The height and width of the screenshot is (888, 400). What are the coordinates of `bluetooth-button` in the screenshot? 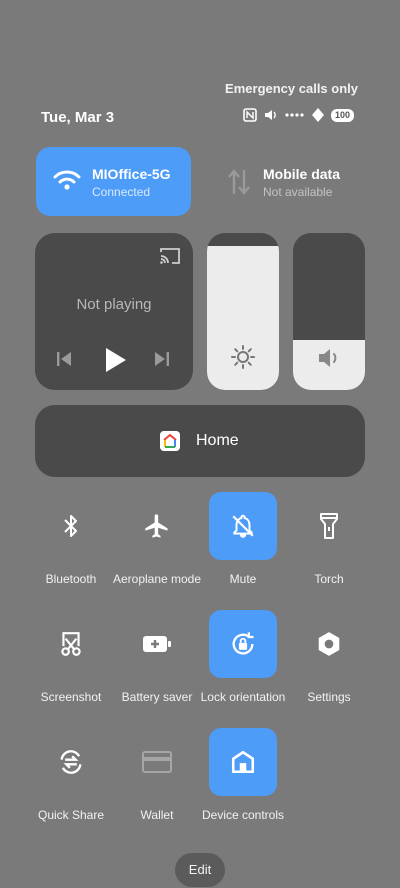 It's located at (71, 526).